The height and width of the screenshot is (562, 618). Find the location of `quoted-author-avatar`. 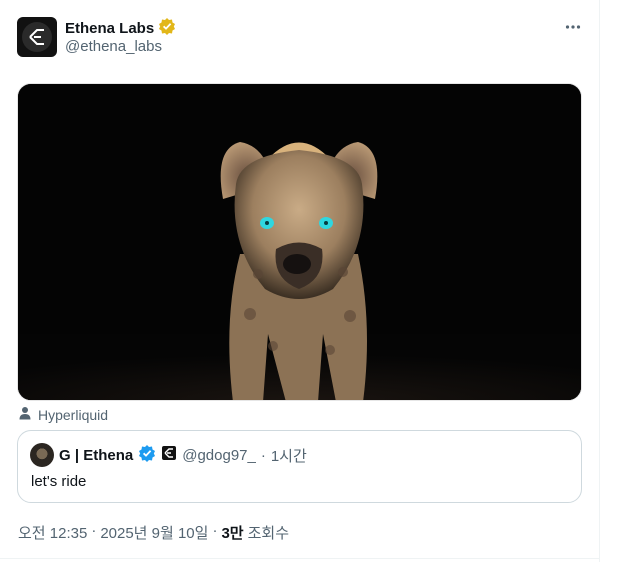

quoted-author-avatar is located at coordinates (42, 455).